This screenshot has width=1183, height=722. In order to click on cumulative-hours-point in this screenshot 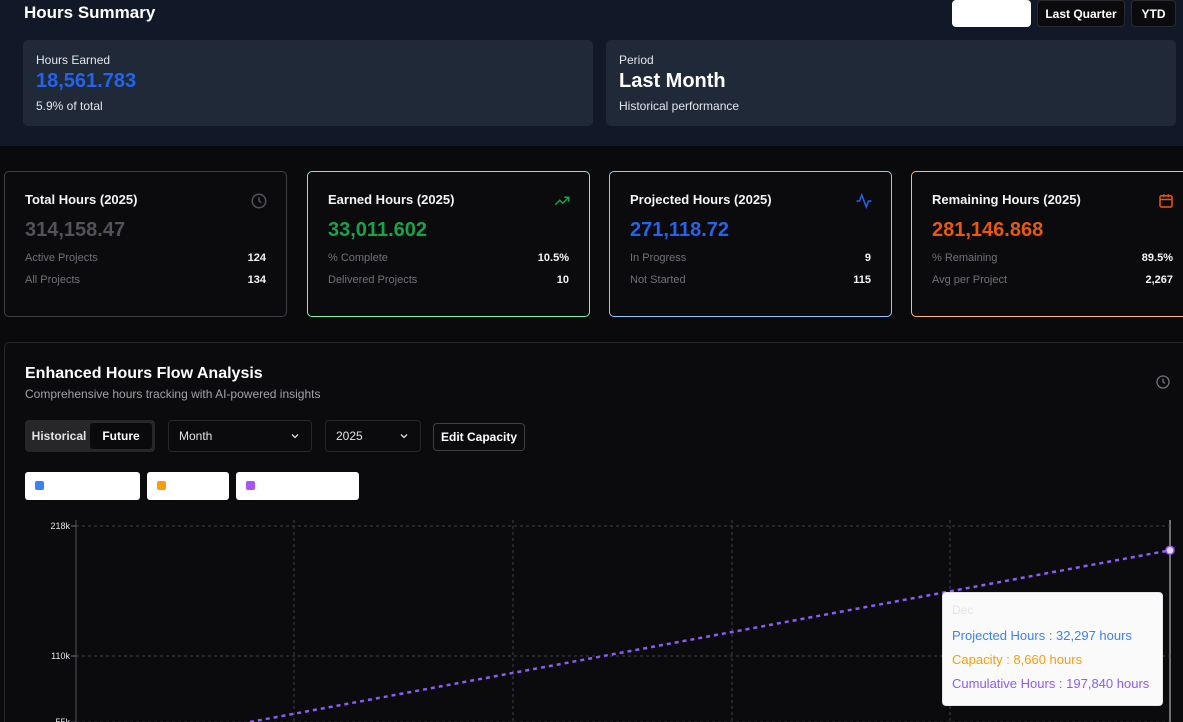, I will do `click(1170, 550)`.